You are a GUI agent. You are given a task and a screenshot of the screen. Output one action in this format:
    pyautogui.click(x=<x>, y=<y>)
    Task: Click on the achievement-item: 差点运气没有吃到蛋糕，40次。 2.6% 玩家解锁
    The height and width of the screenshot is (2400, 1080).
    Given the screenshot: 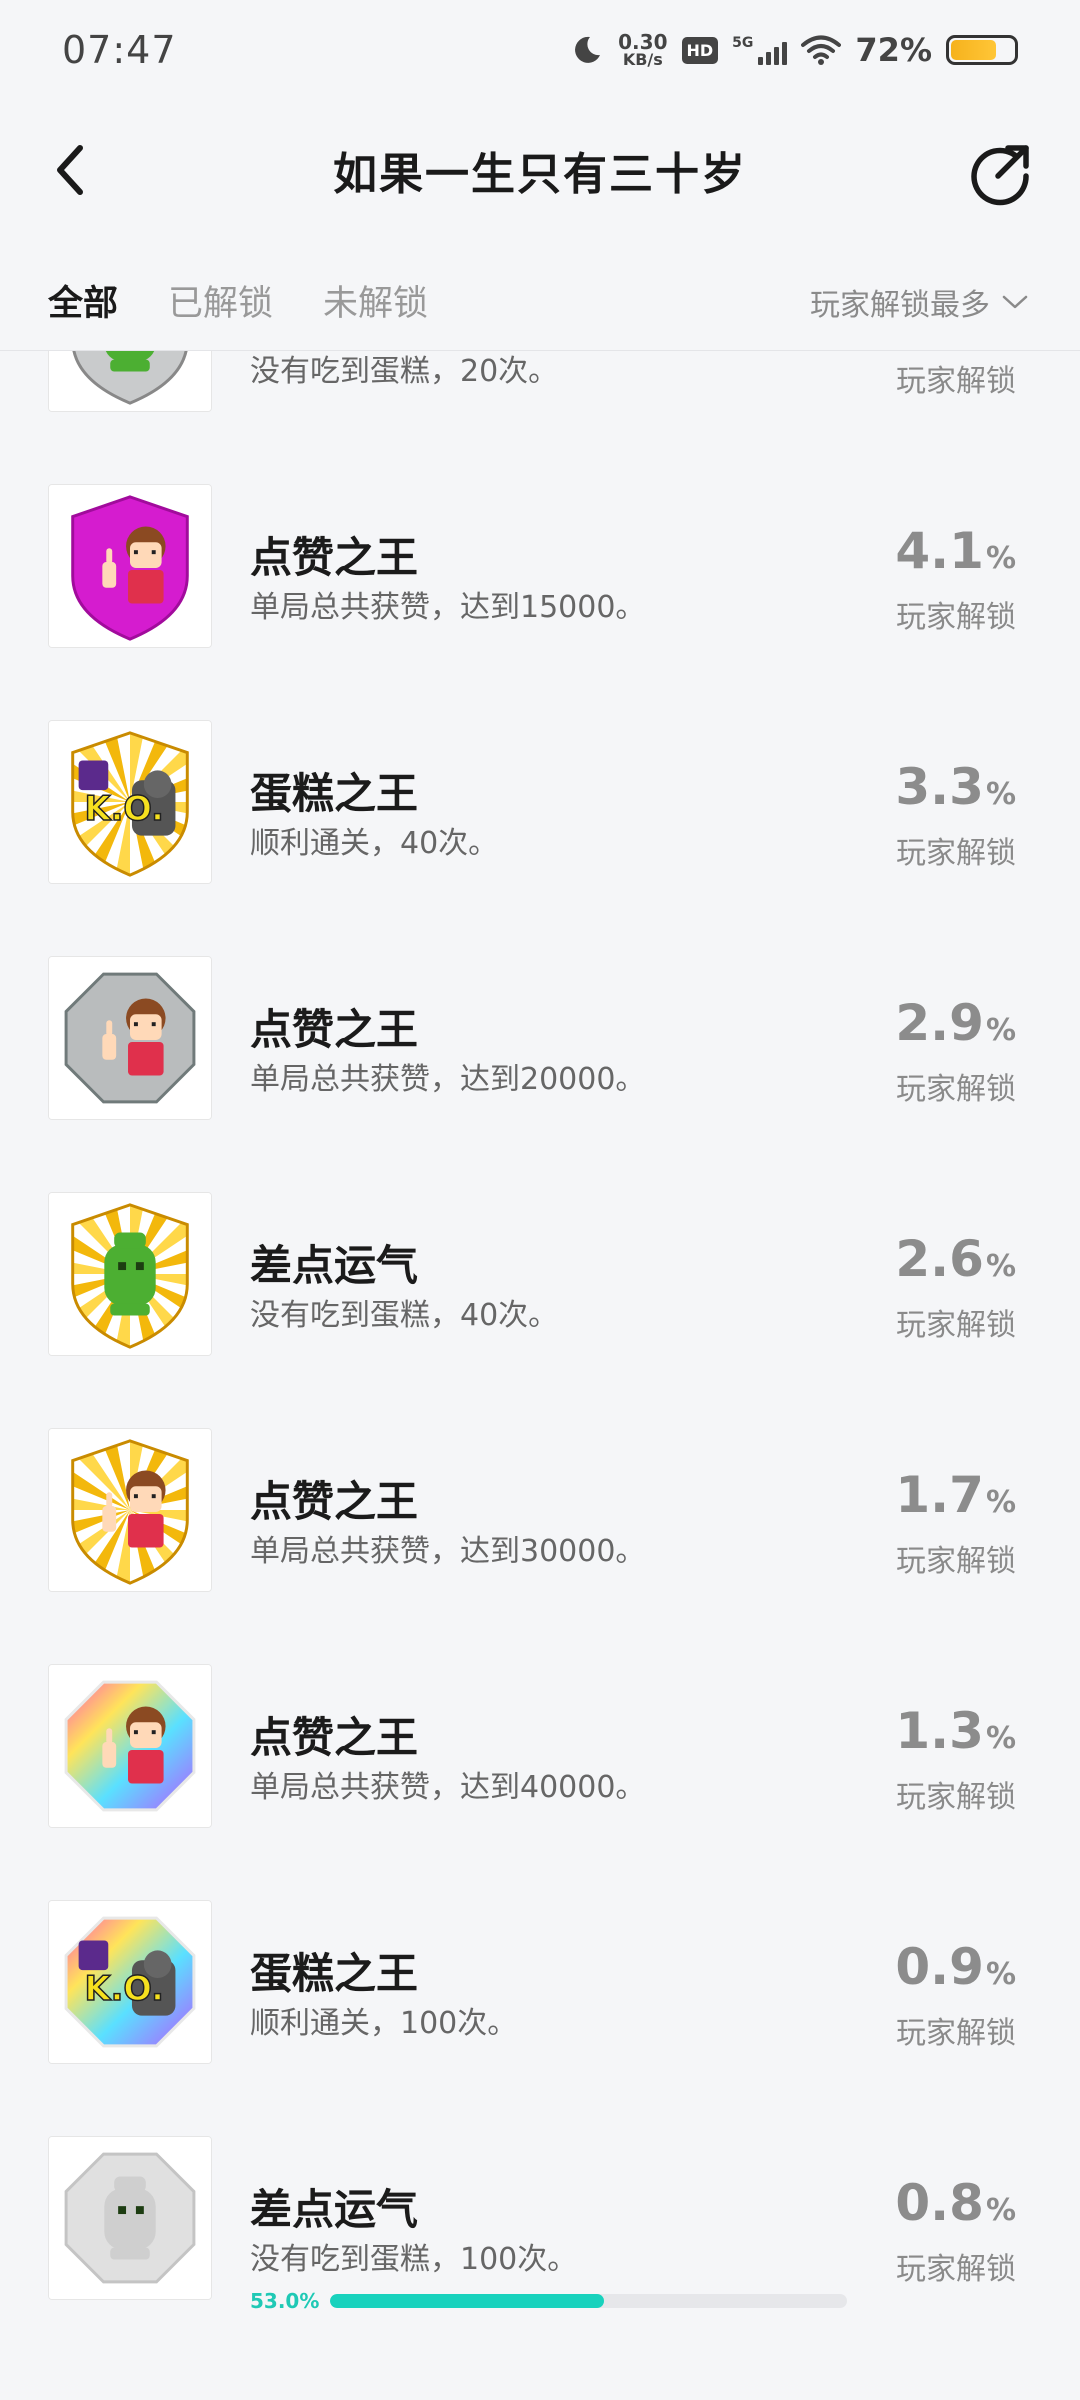 What is the action you would take?
    pyautogui.click(x=540, y=1268)
    